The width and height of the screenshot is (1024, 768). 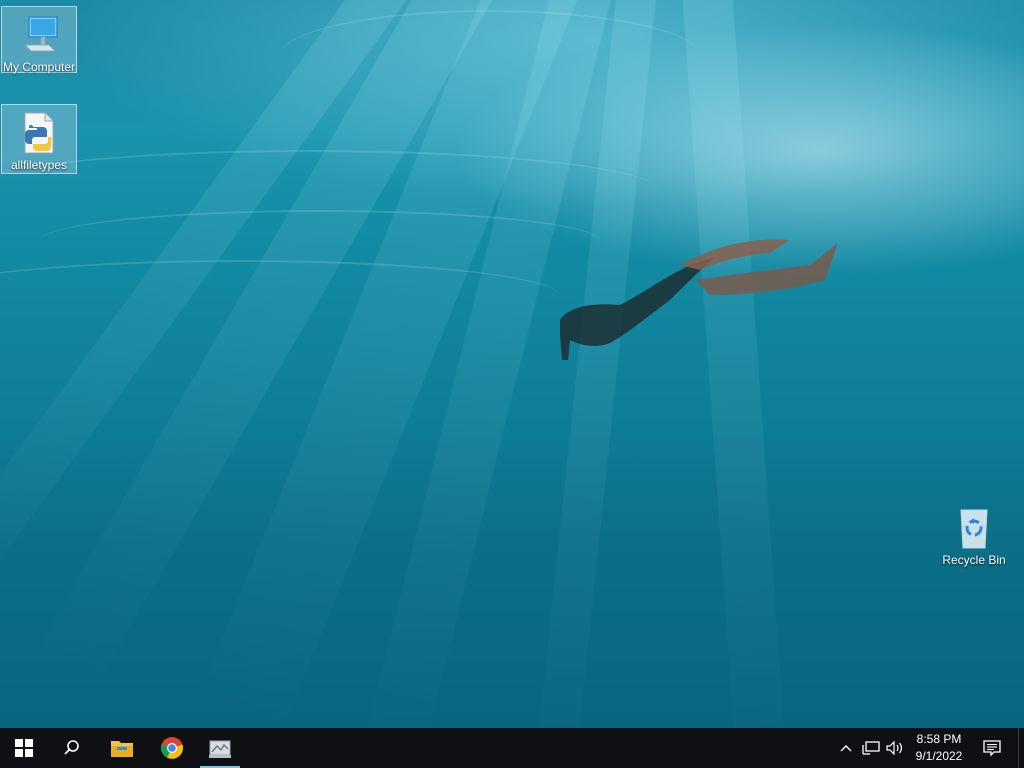 I want to click on search-button, so click(x=72, y=748).